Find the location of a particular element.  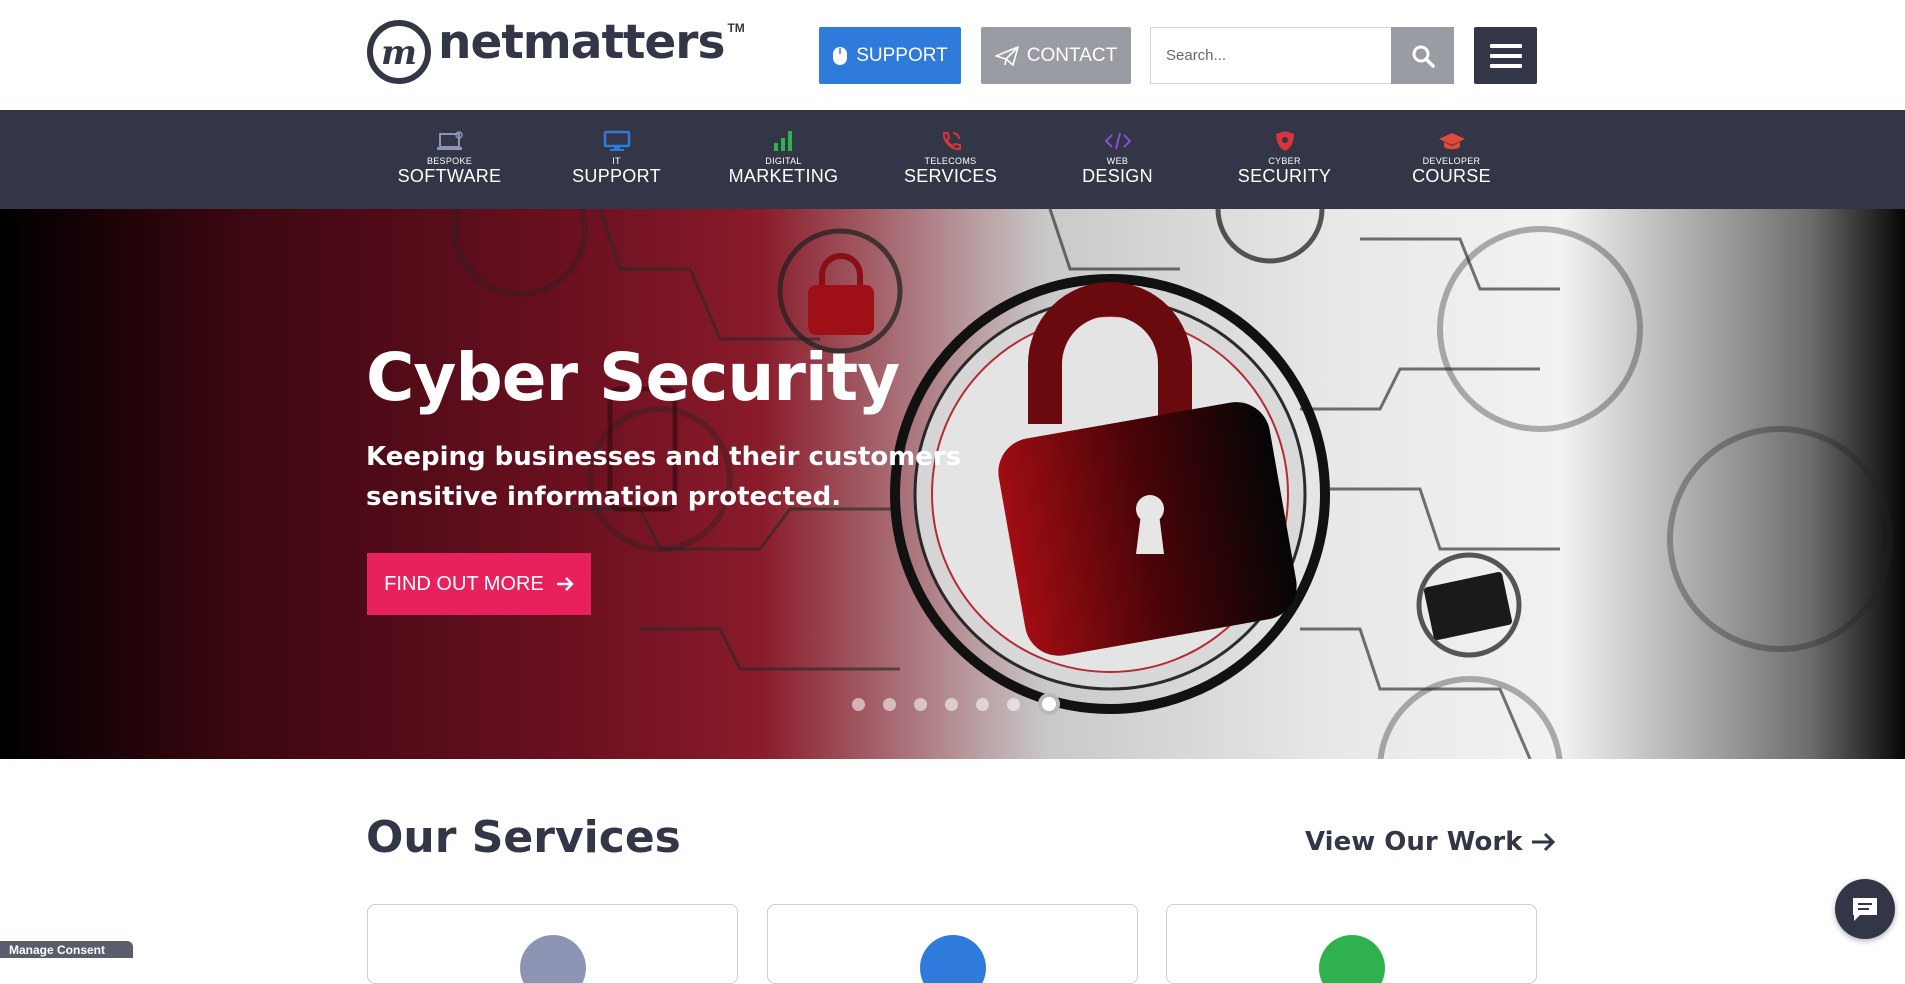

nav-big-label: DESIGN is located at coordinates (1117, 176).